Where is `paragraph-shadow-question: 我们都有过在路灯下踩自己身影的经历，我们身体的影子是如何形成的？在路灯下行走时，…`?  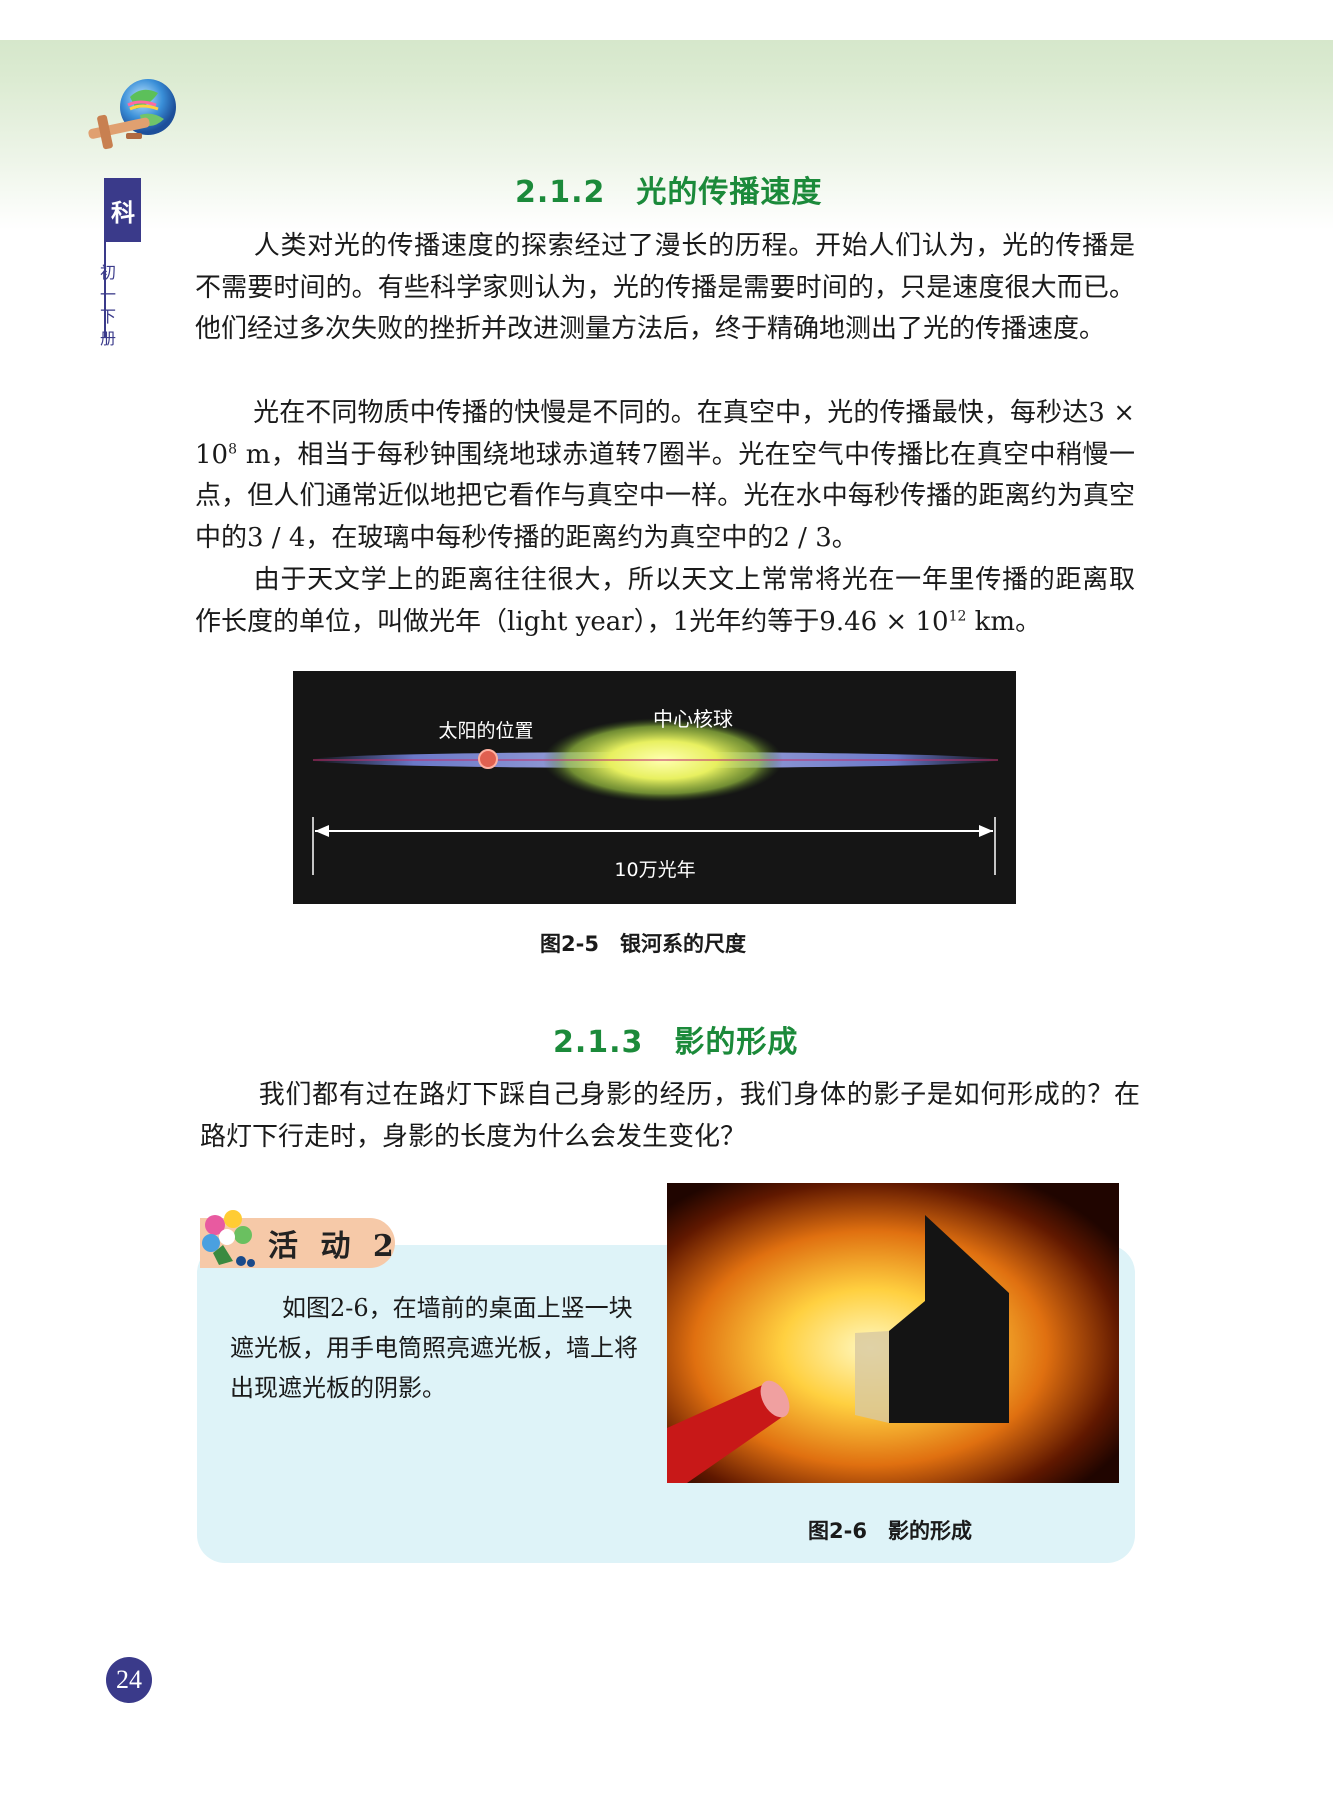
paragraph-shadow-question: 我们都有过在路灯下踩自己身影的经历，我们身体的影子是如何形成的？在路灯下行走时，… is located at coordinates (670, 1116).